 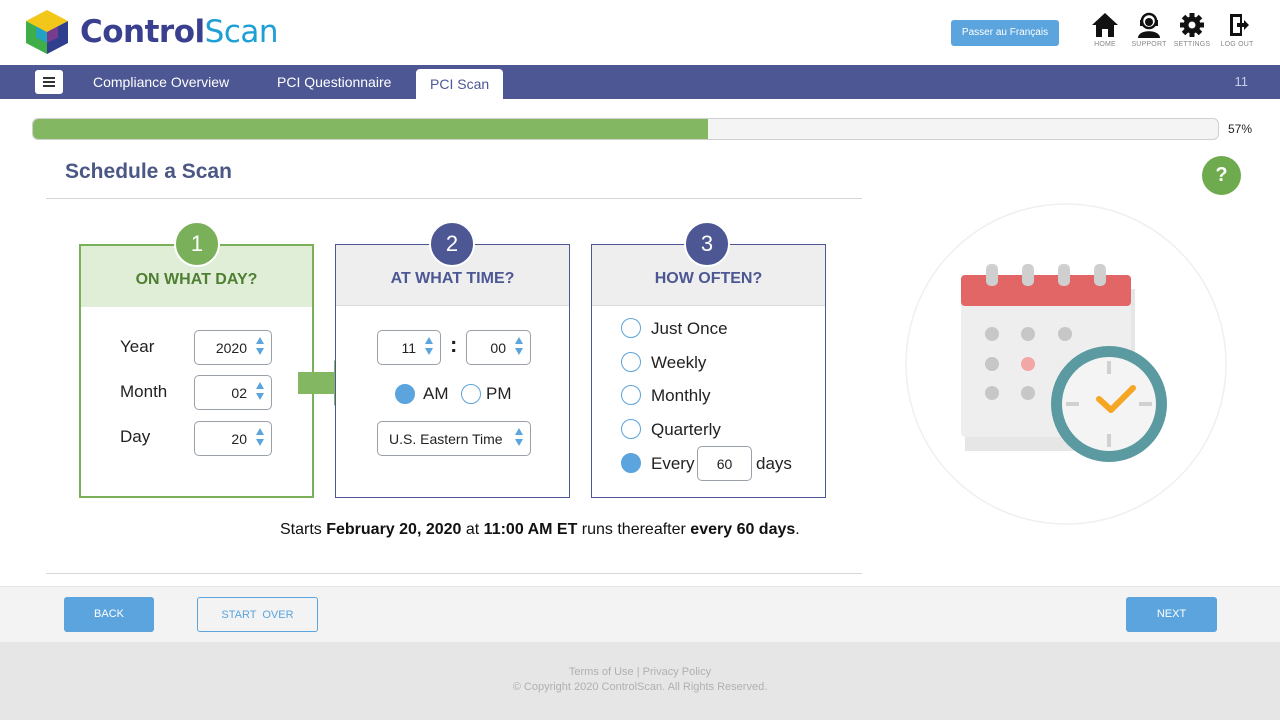 I want to click on home-icon, so click(x=1105, y=25).